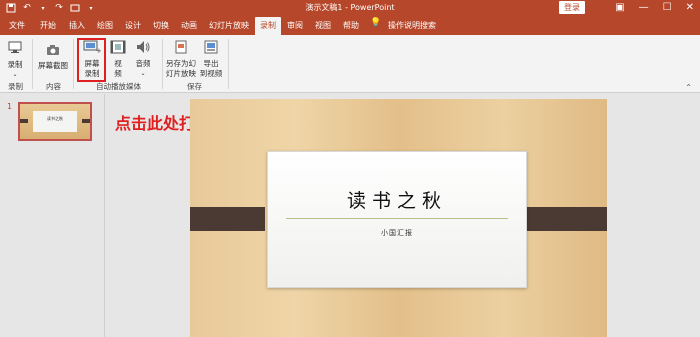 This screenshot has height=337, width=700. I want to click on video-label-line2: 频, so click(118, 73).